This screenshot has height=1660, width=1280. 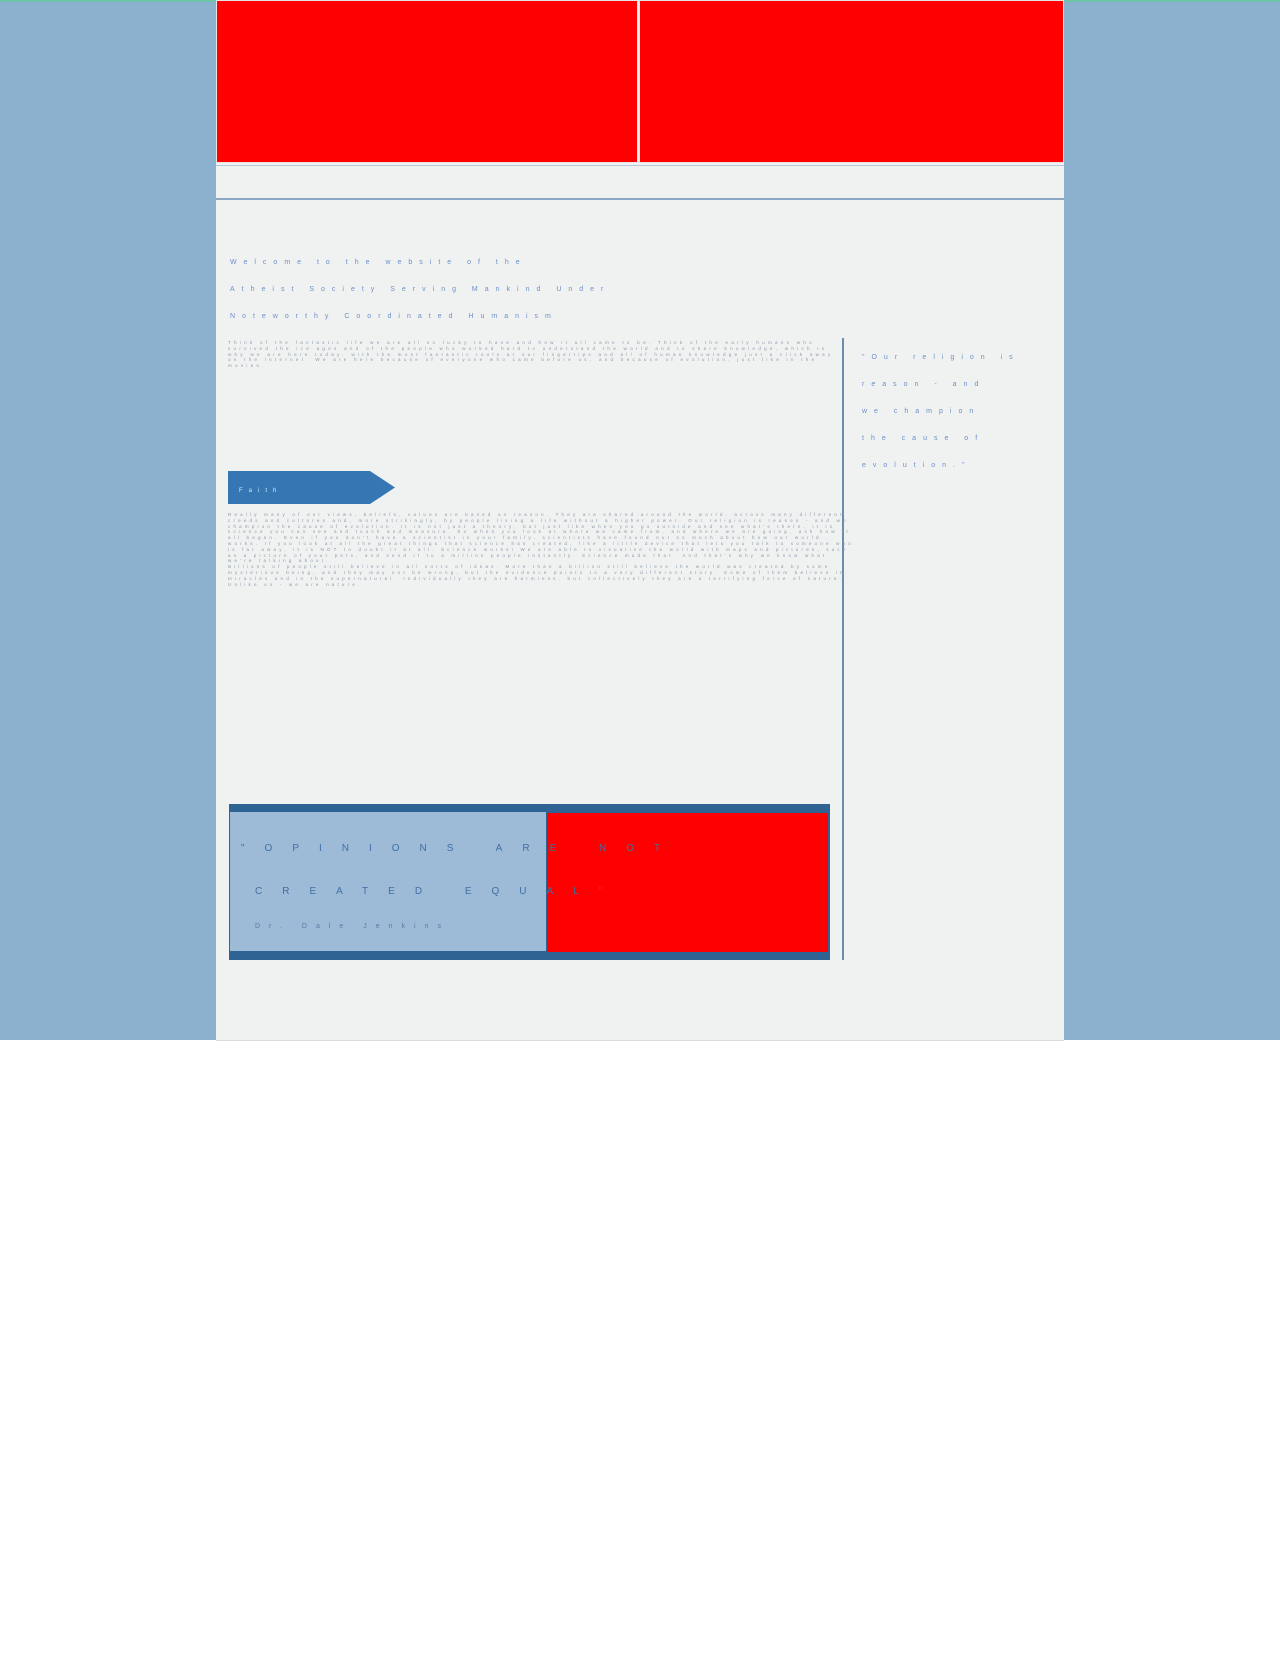 What do you see at coordinates (388, 881) in the screenshot?
I see `featured-quote-panel` at bounding box center [388, 881].